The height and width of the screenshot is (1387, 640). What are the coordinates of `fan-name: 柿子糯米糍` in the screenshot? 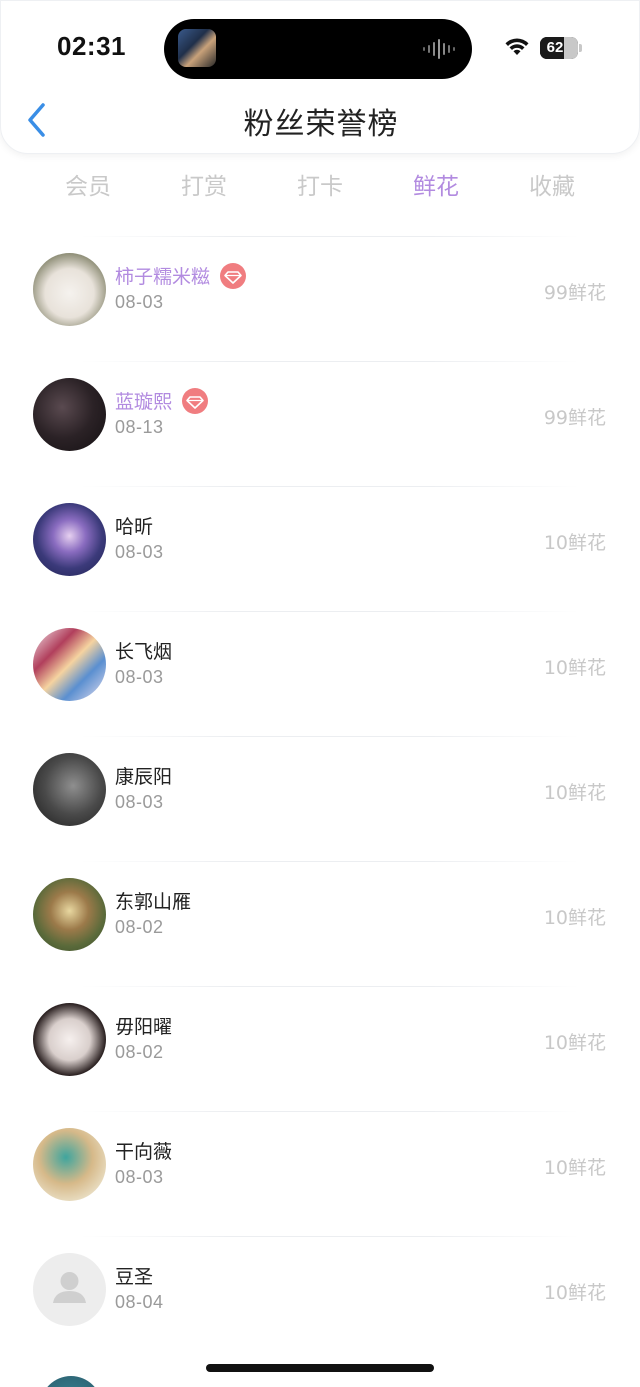 It's located at (181, 275).